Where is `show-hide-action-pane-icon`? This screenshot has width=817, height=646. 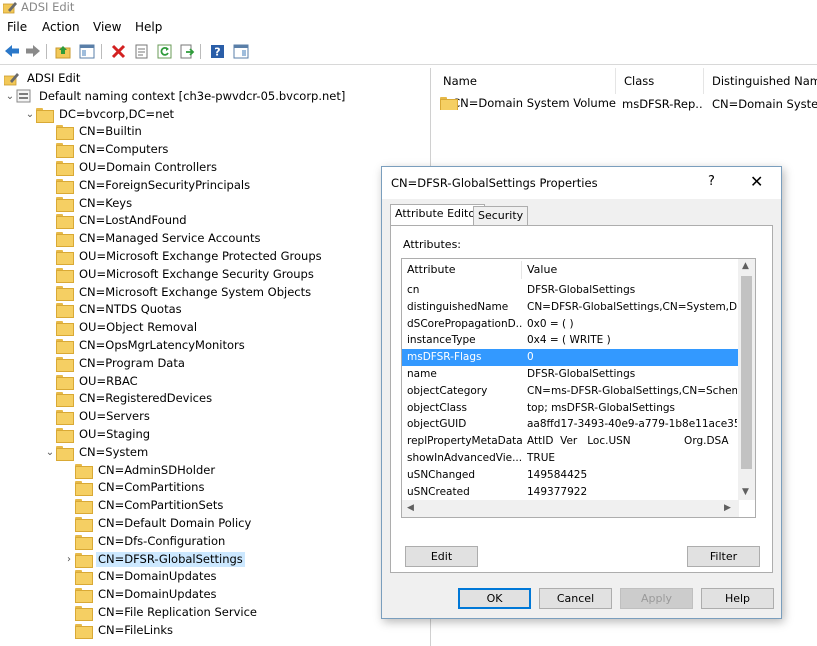
show-hide-action-pane-icon is located at coordinates (241, 51).